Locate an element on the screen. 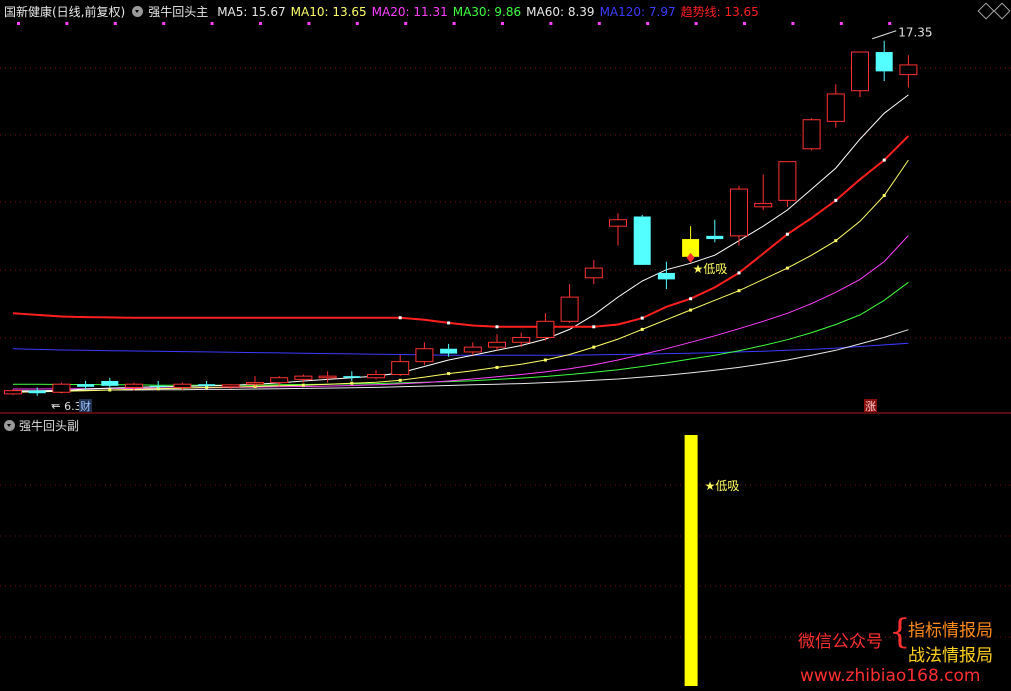  ma-label-1: MA10: 13.65 is located at coordinates (328, 12).